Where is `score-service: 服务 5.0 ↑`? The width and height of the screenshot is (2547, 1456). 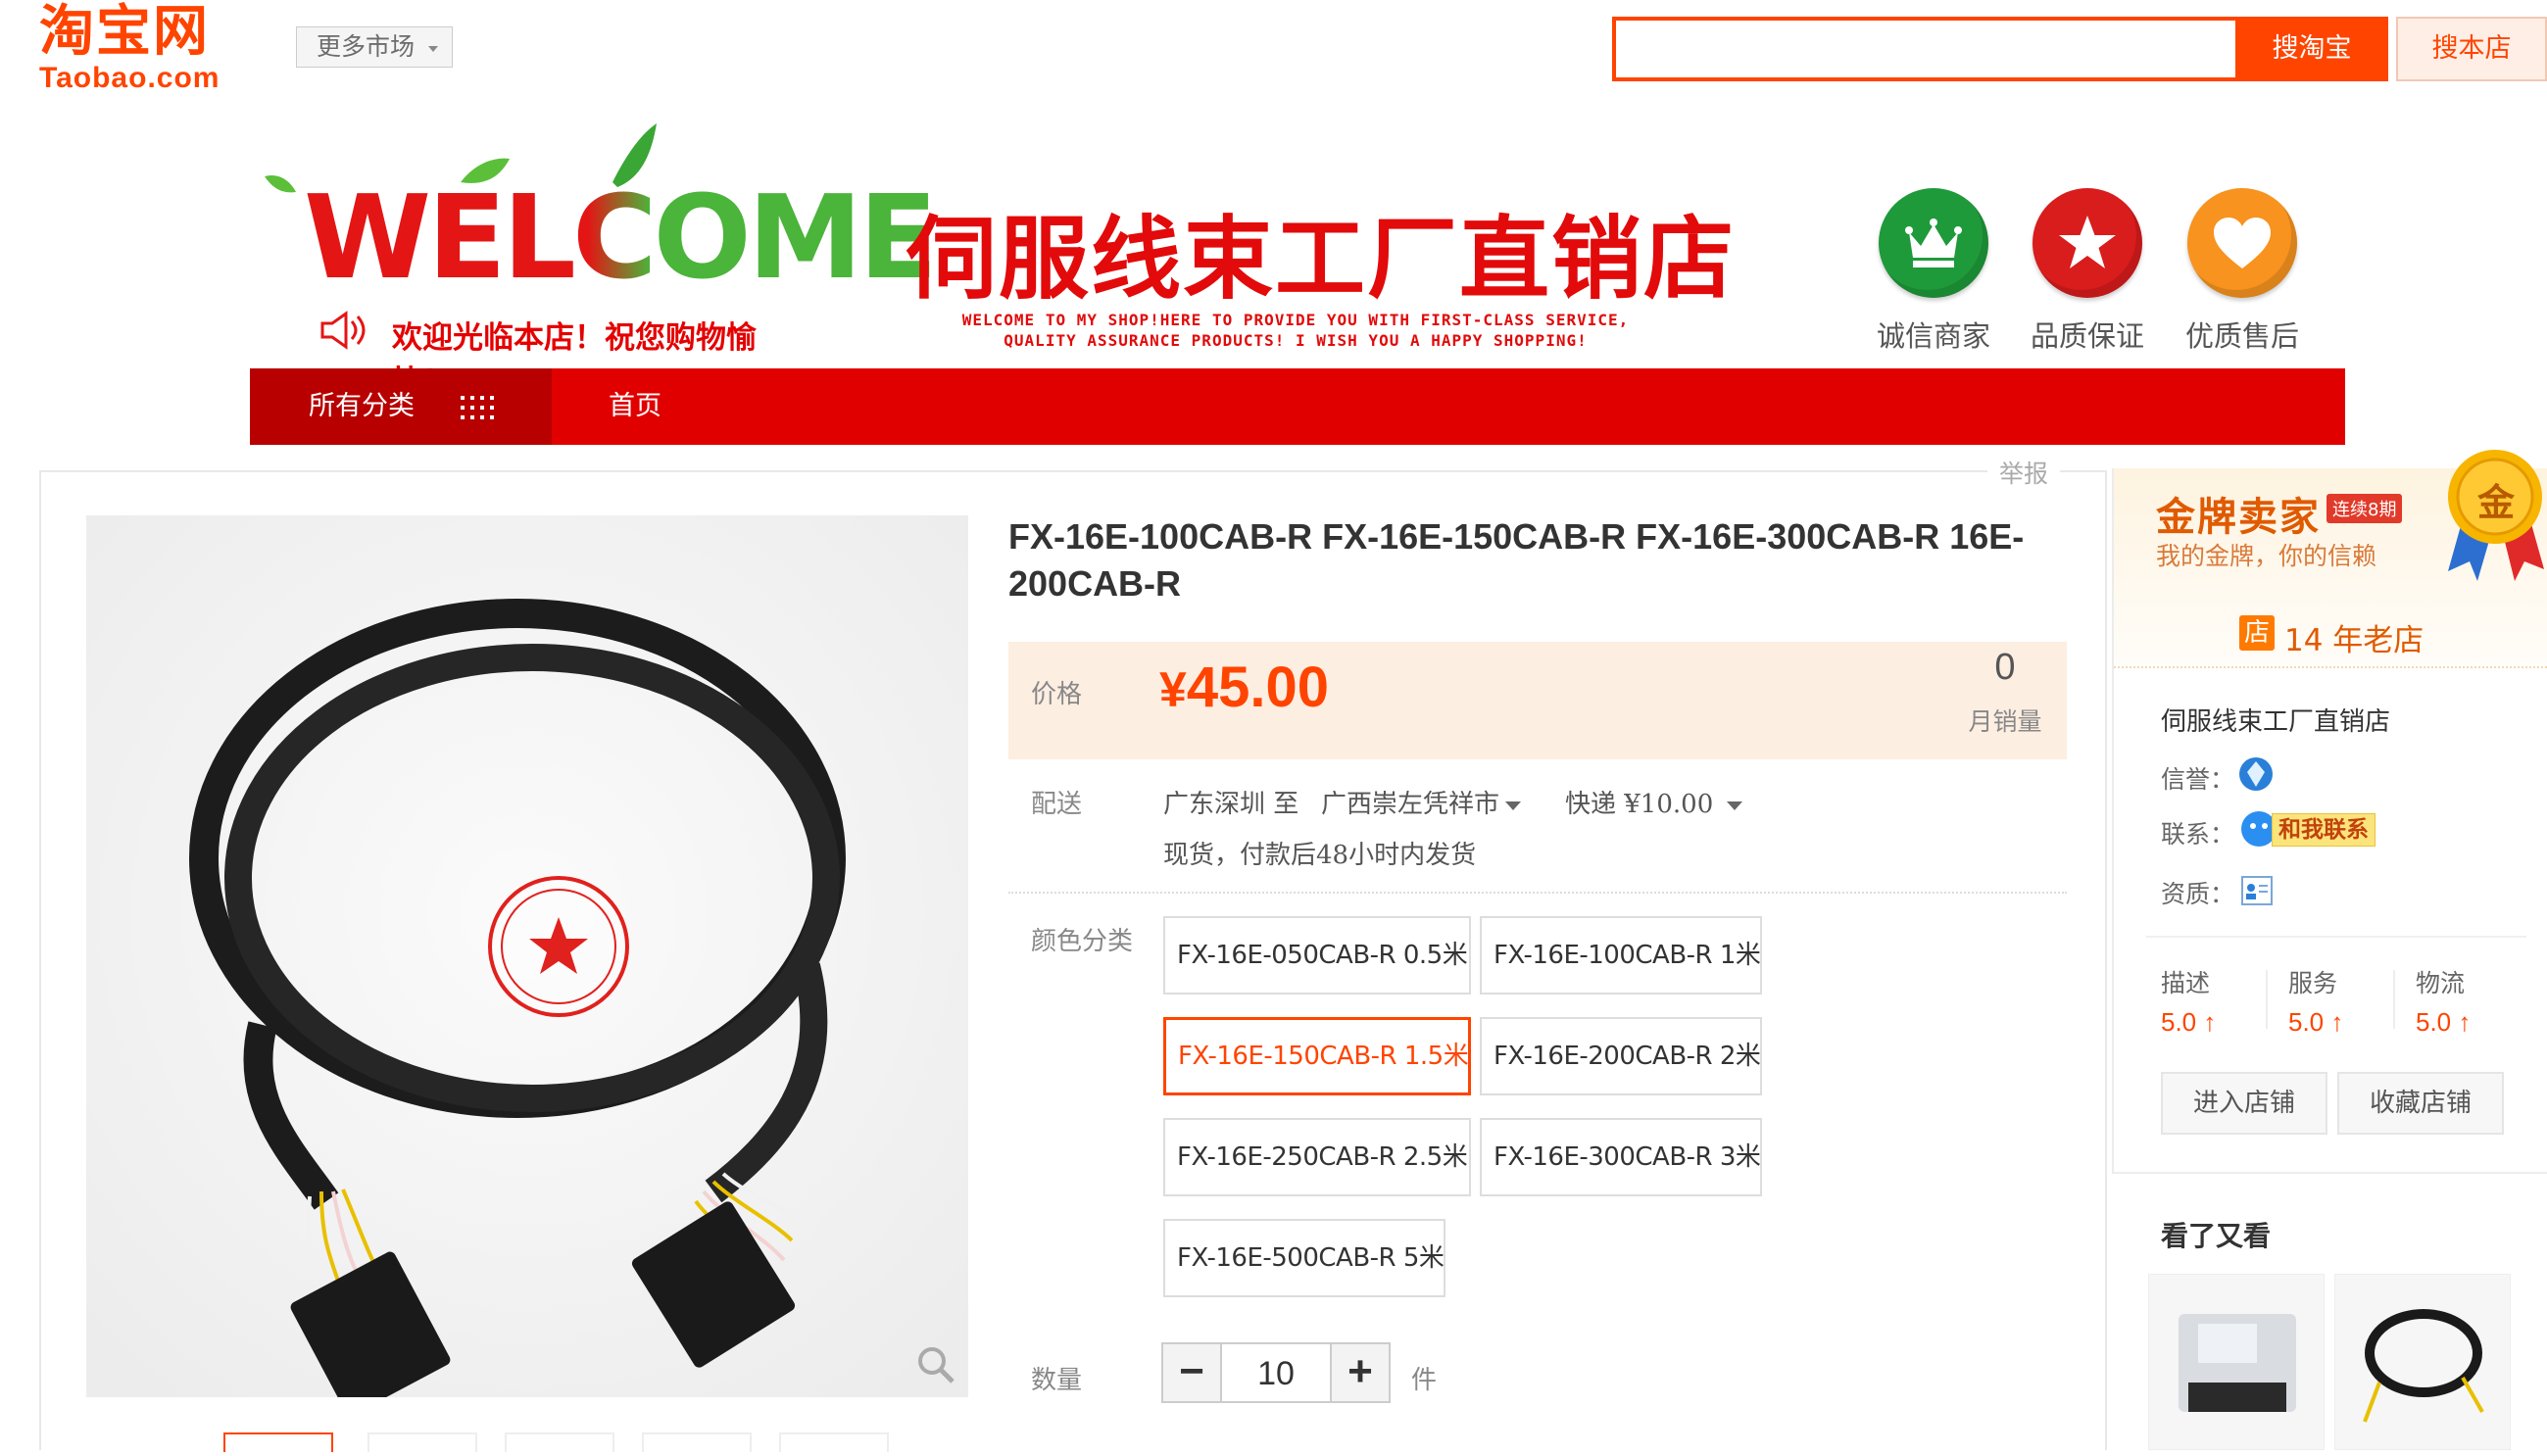
score-service: 服务 5.0 ↑ is located at coordinates (2316, 1001).